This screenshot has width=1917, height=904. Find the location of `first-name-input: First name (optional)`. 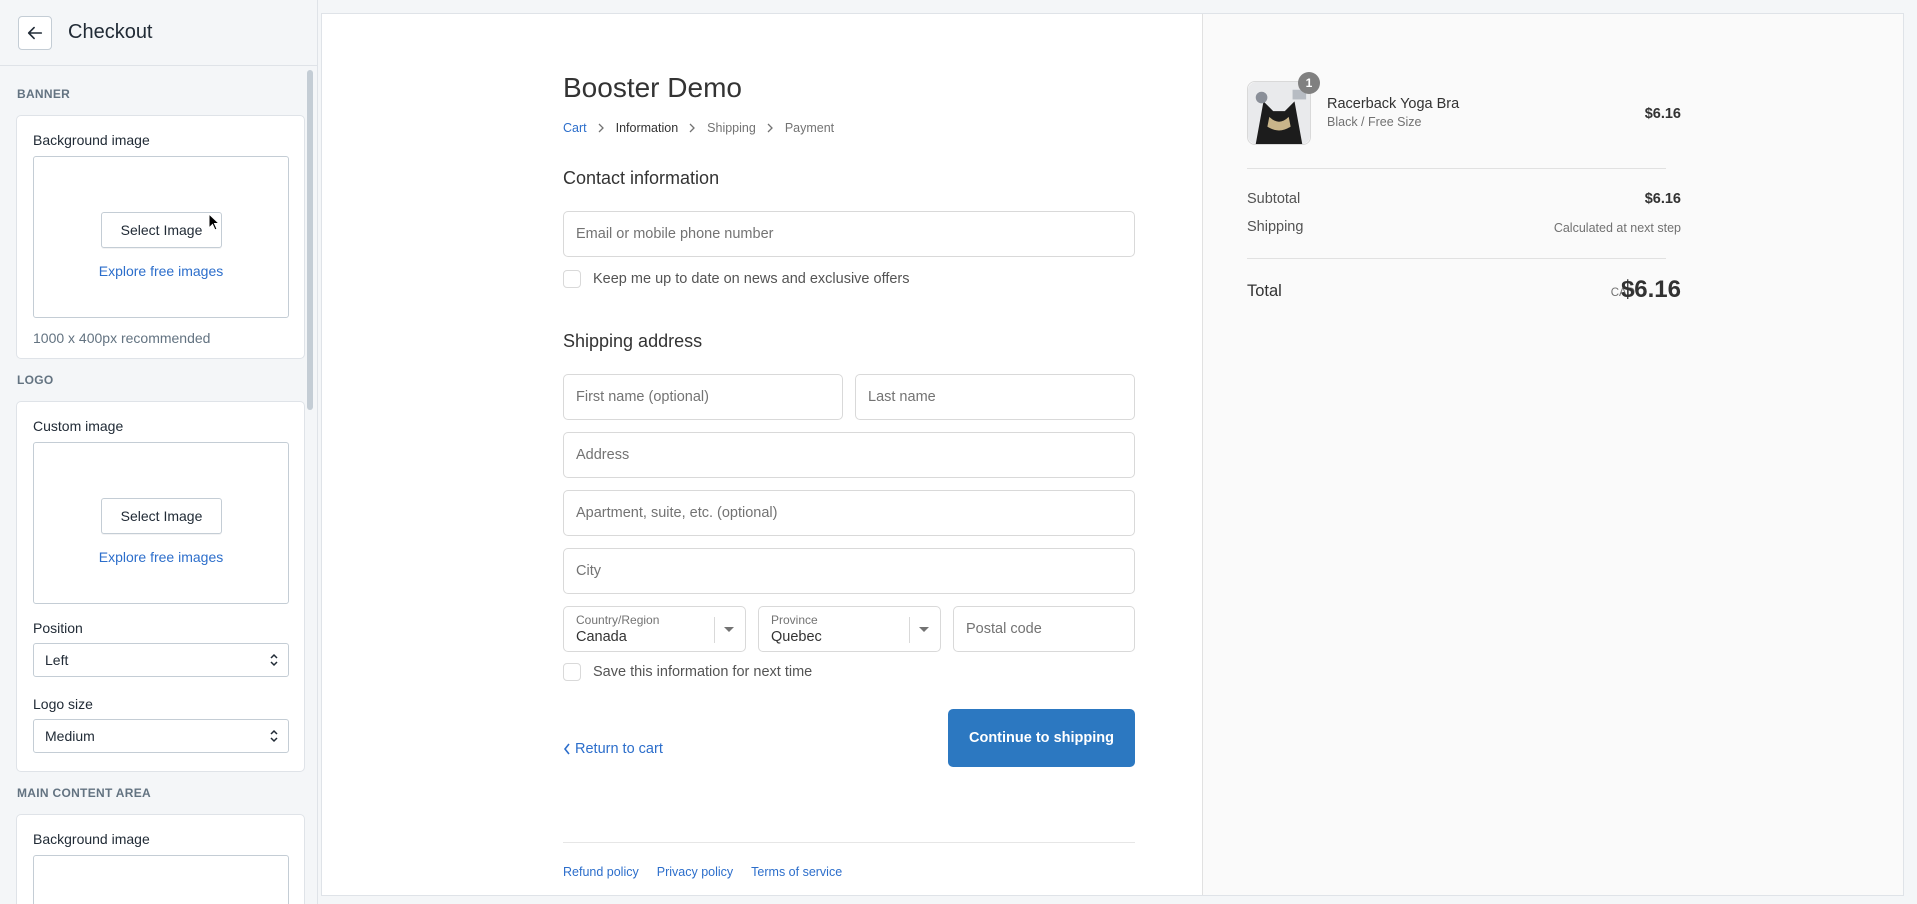

first-name-input: First name (optional) is located at coordinates (703, 397).